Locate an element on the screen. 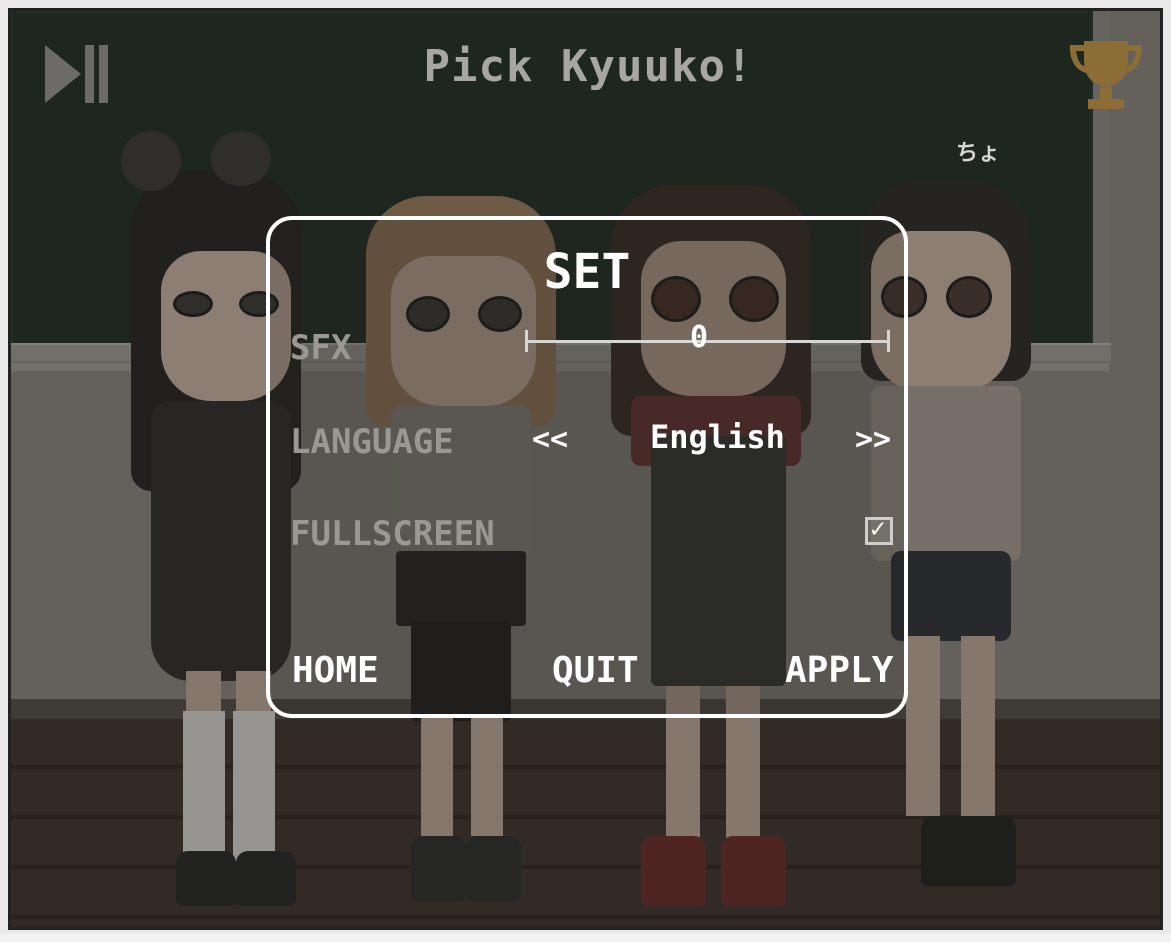 This screenshot has width=1171, height=942. checkmark-icon: ✓ is located at coordinates (878, 529).